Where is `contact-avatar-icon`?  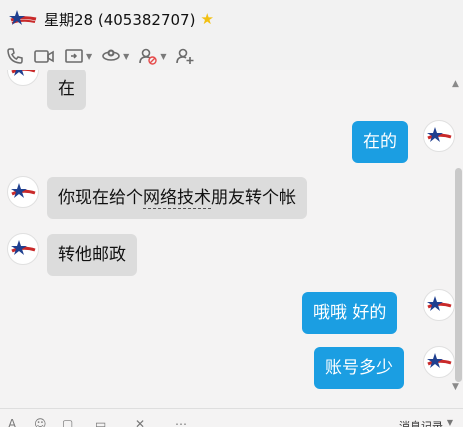
contact-avatar-icon is located at coordinates (23, 19).